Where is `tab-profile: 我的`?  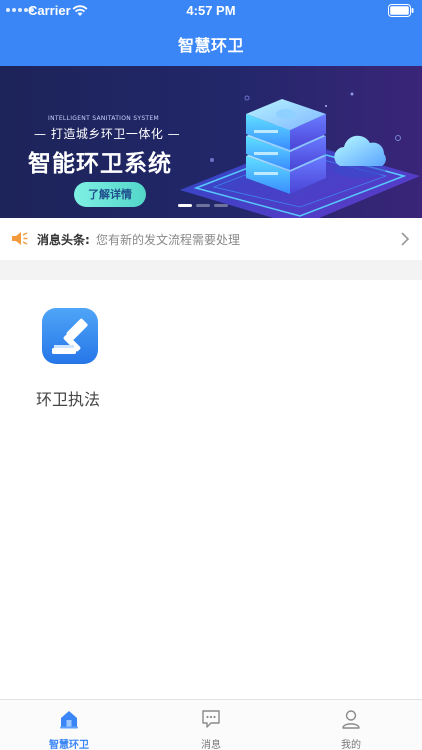
tab-profile: 我的 is located at coordinates (351, 725).